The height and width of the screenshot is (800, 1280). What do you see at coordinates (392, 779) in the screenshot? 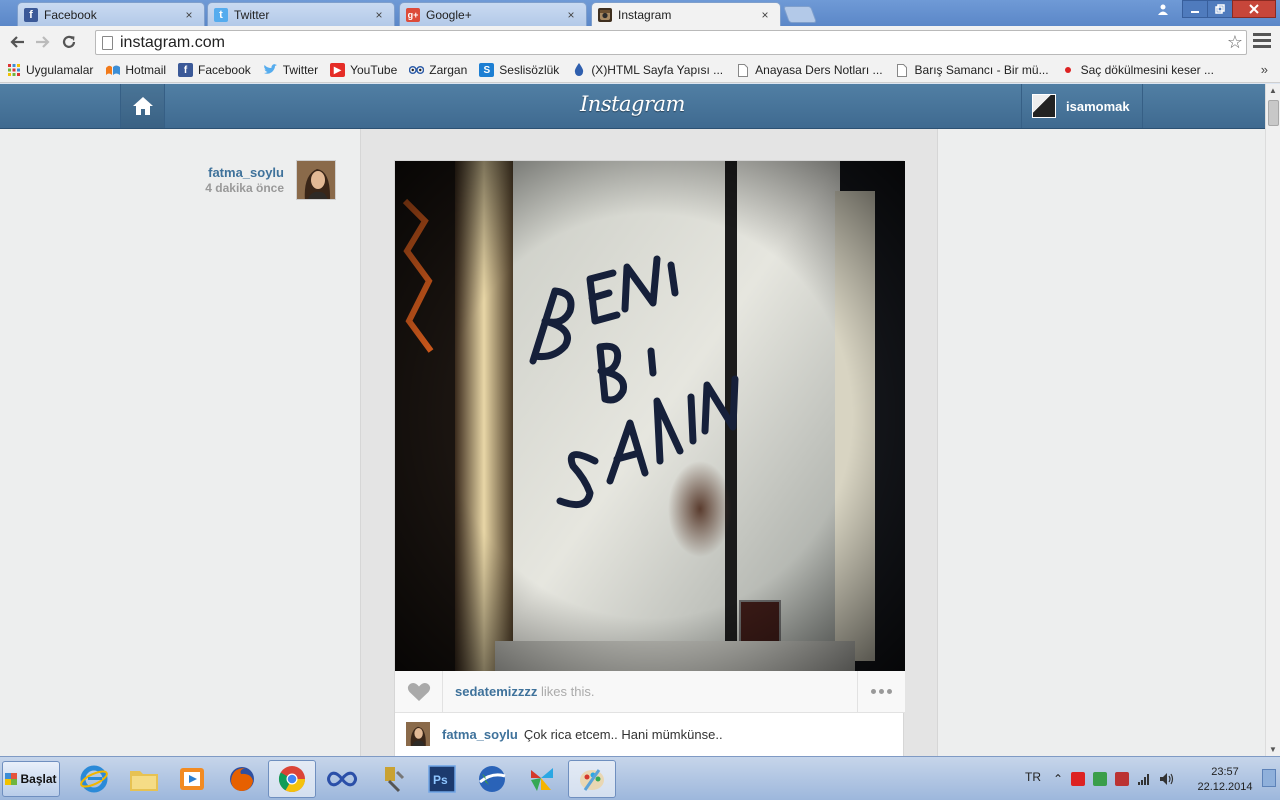
I see `tools-app-icon` at bounding box center [392, 779].